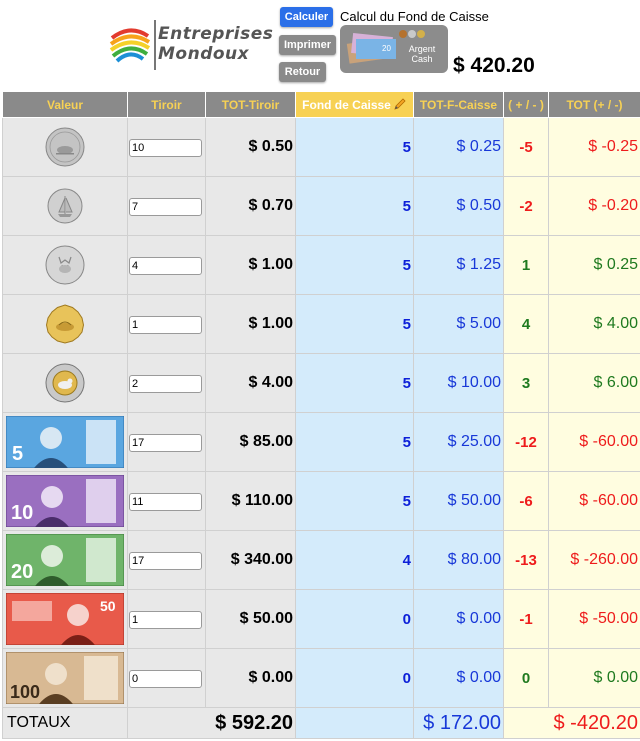 This screenshot has height=741, width=640. Describe the element at coordinates (250, 206) in the screenshot. I see `tot-tiroir-cell: $ 0.70` at that location.